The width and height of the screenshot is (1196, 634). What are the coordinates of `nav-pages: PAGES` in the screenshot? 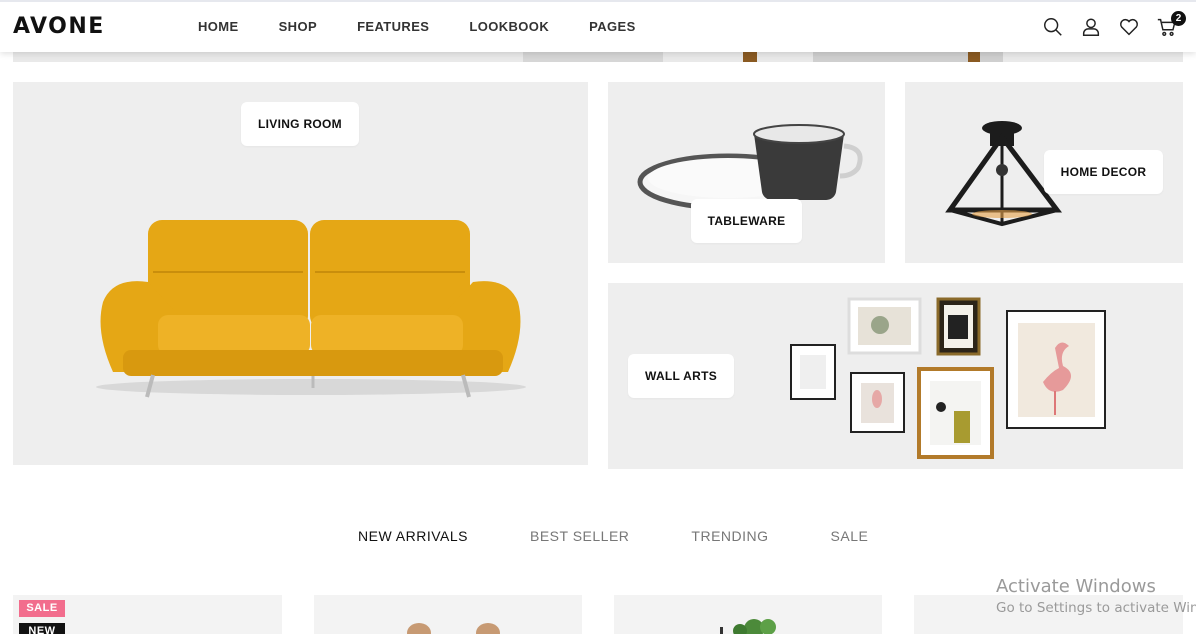 It's located at (612, 26).